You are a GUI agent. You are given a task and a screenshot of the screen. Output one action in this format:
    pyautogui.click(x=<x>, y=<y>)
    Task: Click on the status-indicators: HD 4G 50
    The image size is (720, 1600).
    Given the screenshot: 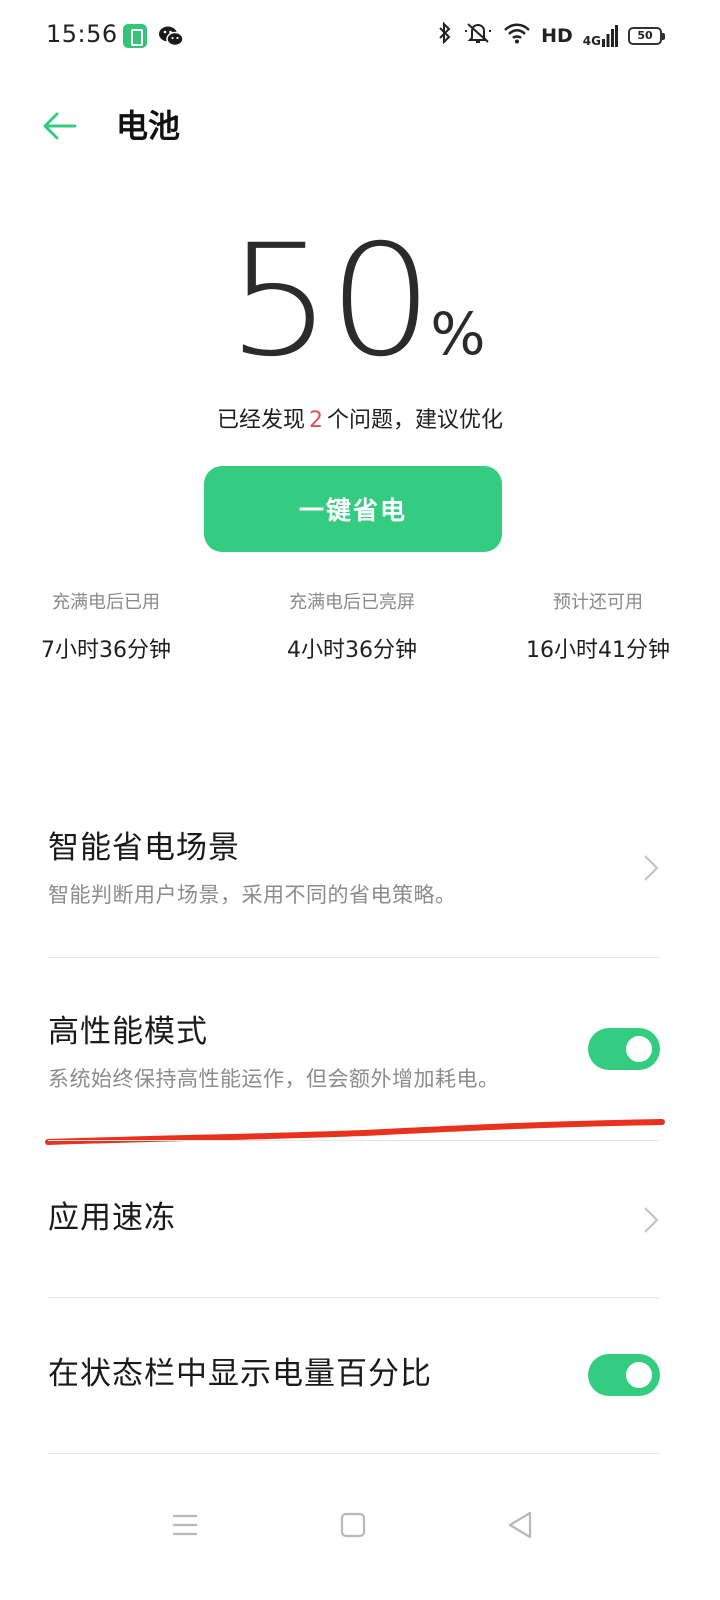 What is the action you would take?
    pyautogui.click(x=551, y=36)
    